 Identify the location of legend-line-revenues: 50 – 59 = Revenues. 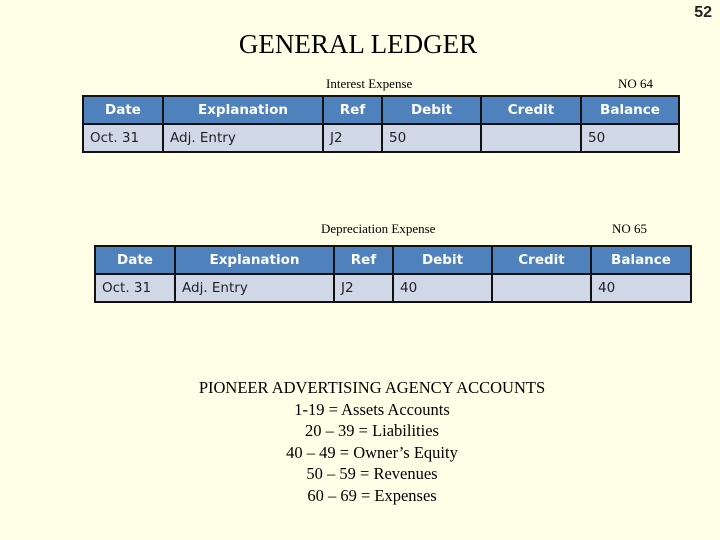
(372, 474).